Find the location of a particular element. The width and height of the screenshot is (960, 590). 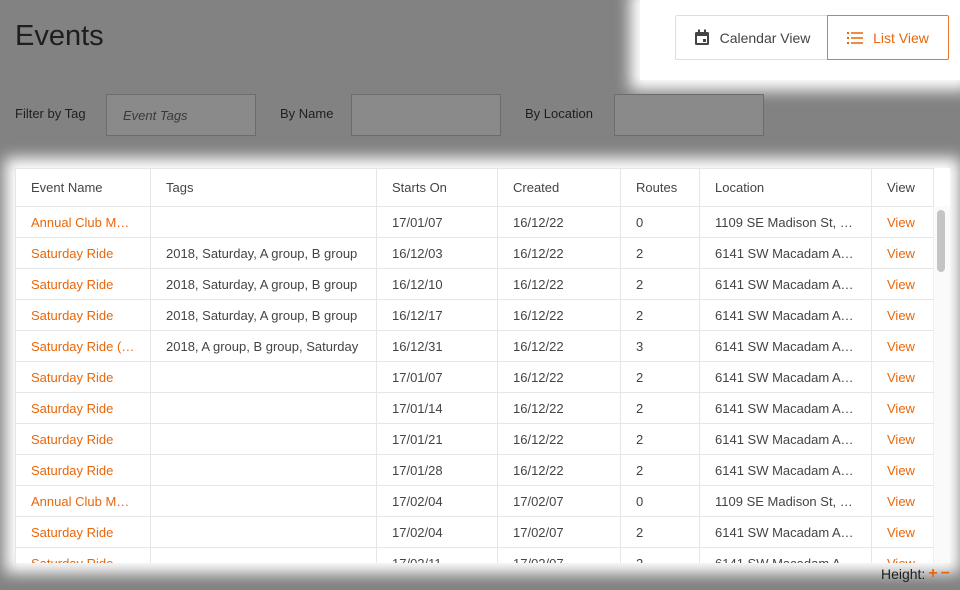

location-cell: 1109 SE Madison St, Portland is located at coordinates (785, 222).